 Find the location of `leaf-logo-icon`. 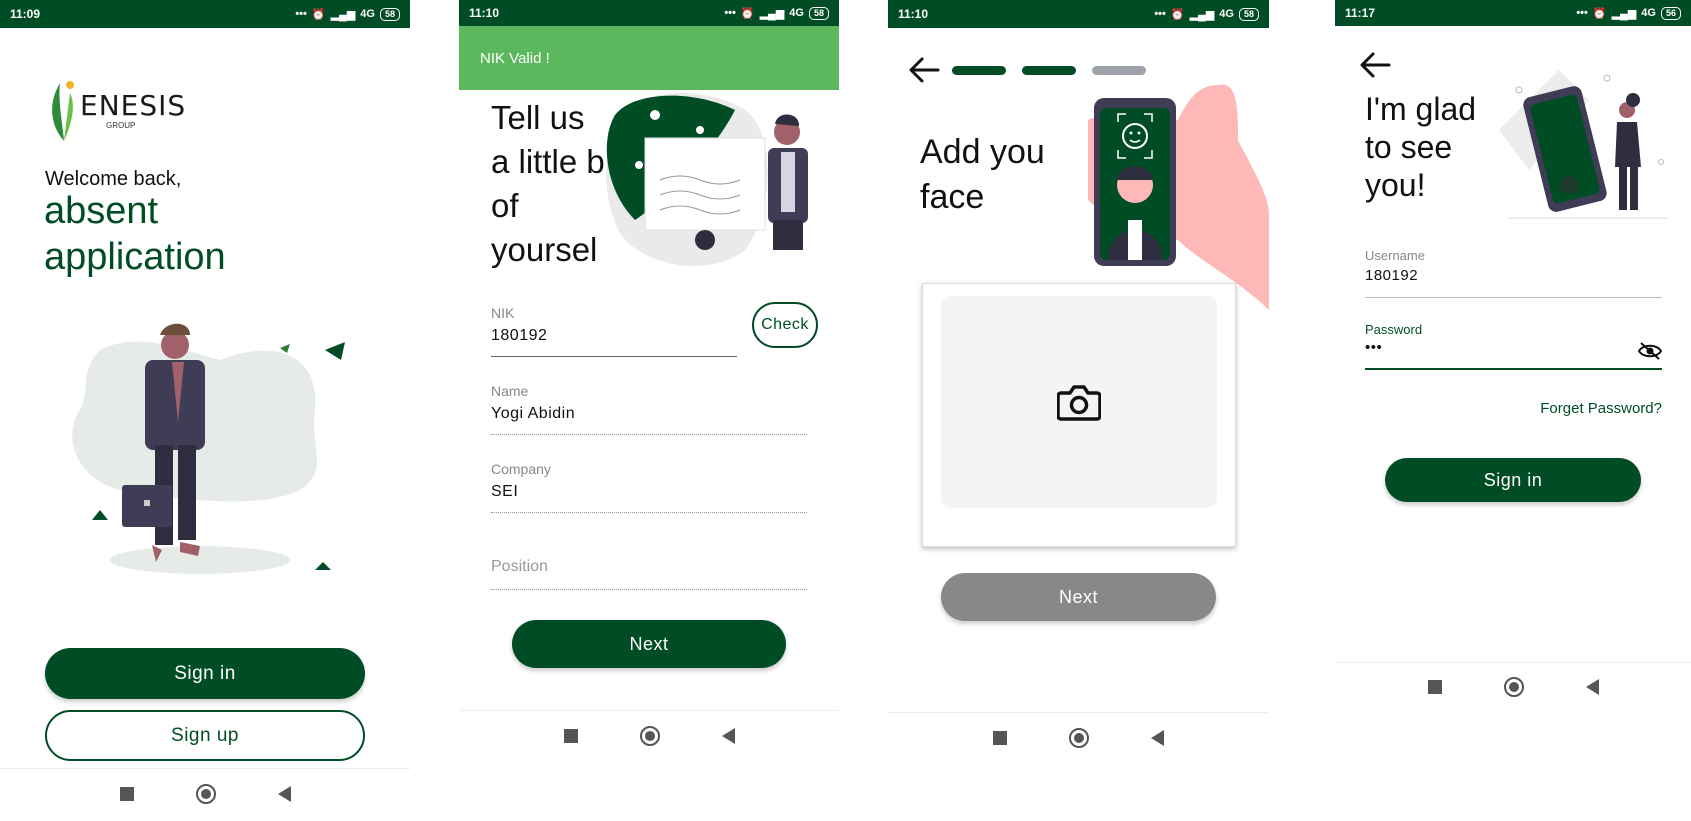

leaf-logo-icon is located at coordinates (63, 111).